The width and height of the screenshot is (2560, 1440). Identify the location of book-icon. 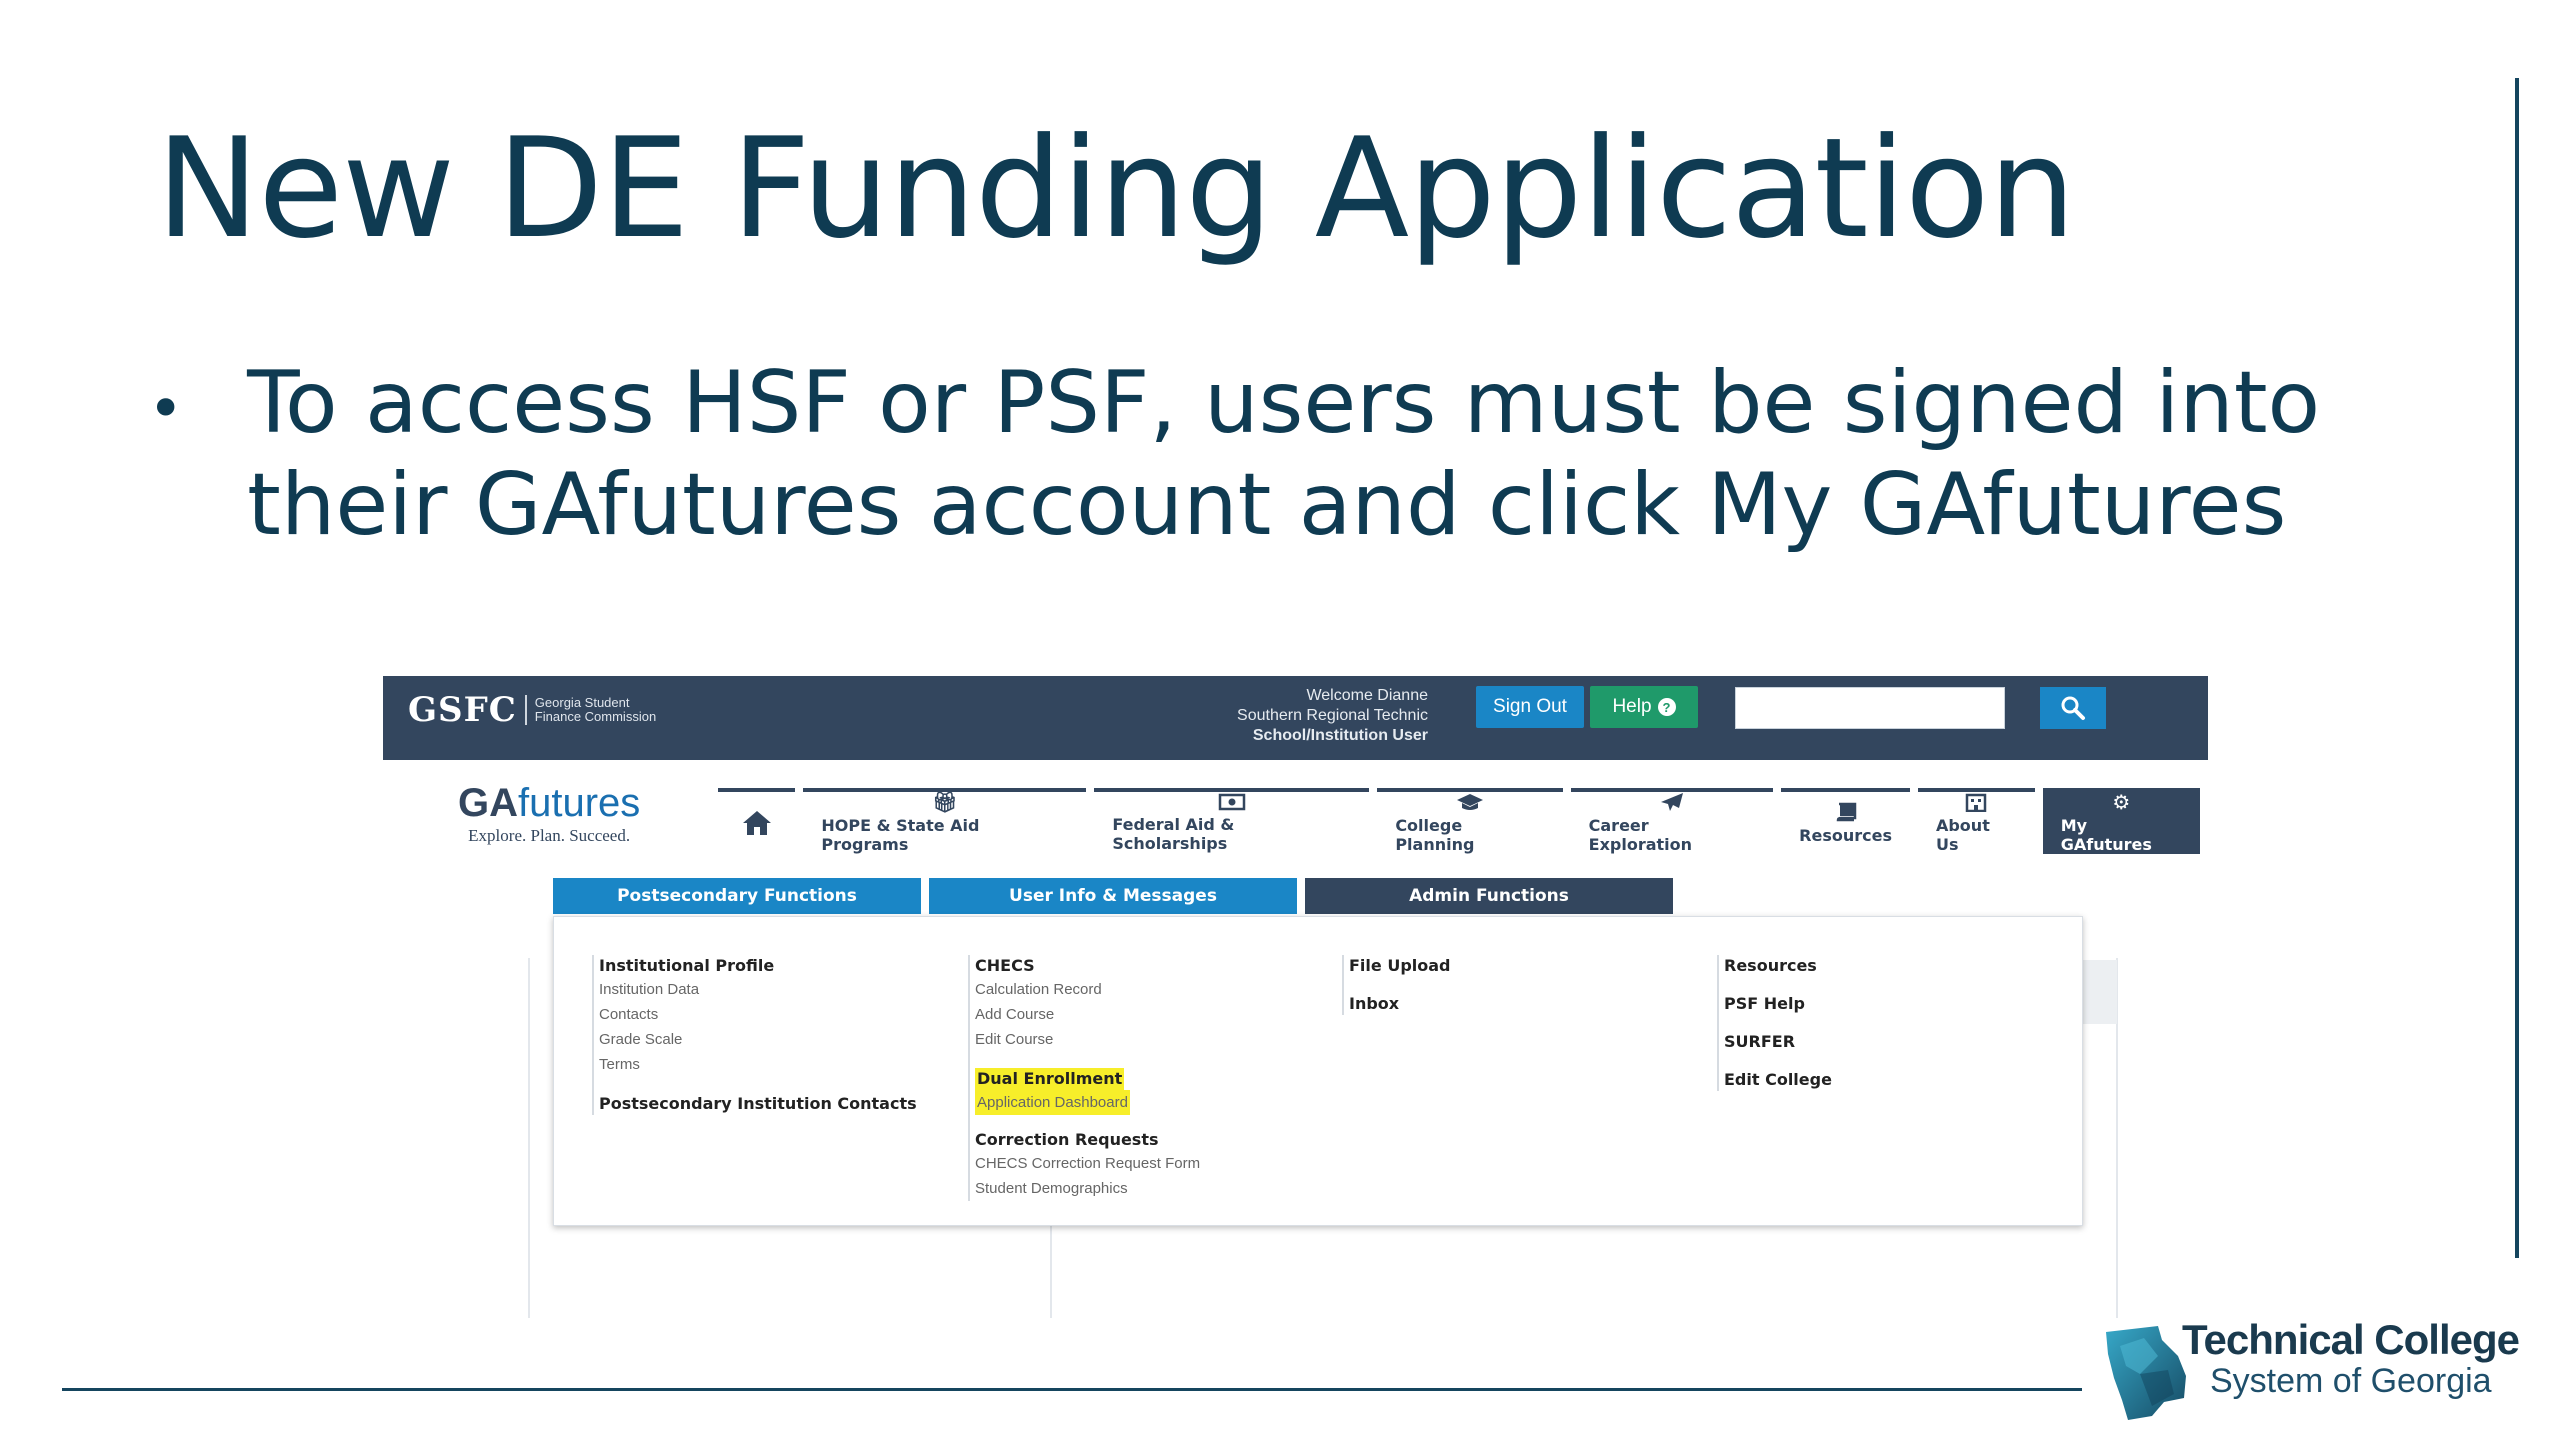
(1846, 811).